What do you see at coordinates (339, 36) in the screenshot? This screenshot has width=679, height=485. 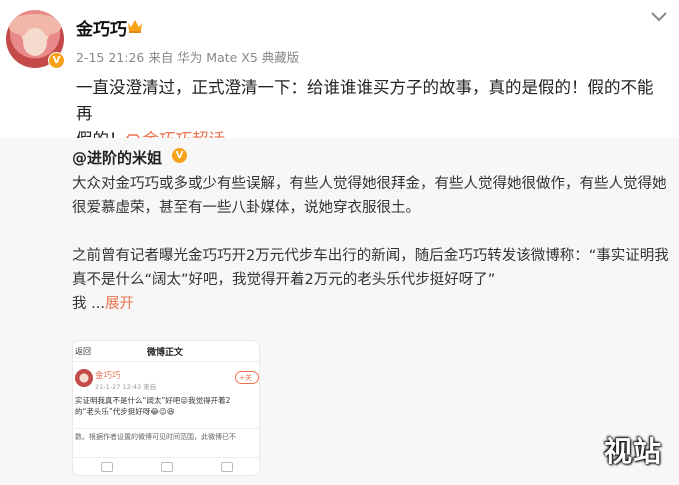 I see `post-header: V 金巧巧 2-15 21:26 来自 华为 Mate X5 典藏版` at bounding box center [339, 36].